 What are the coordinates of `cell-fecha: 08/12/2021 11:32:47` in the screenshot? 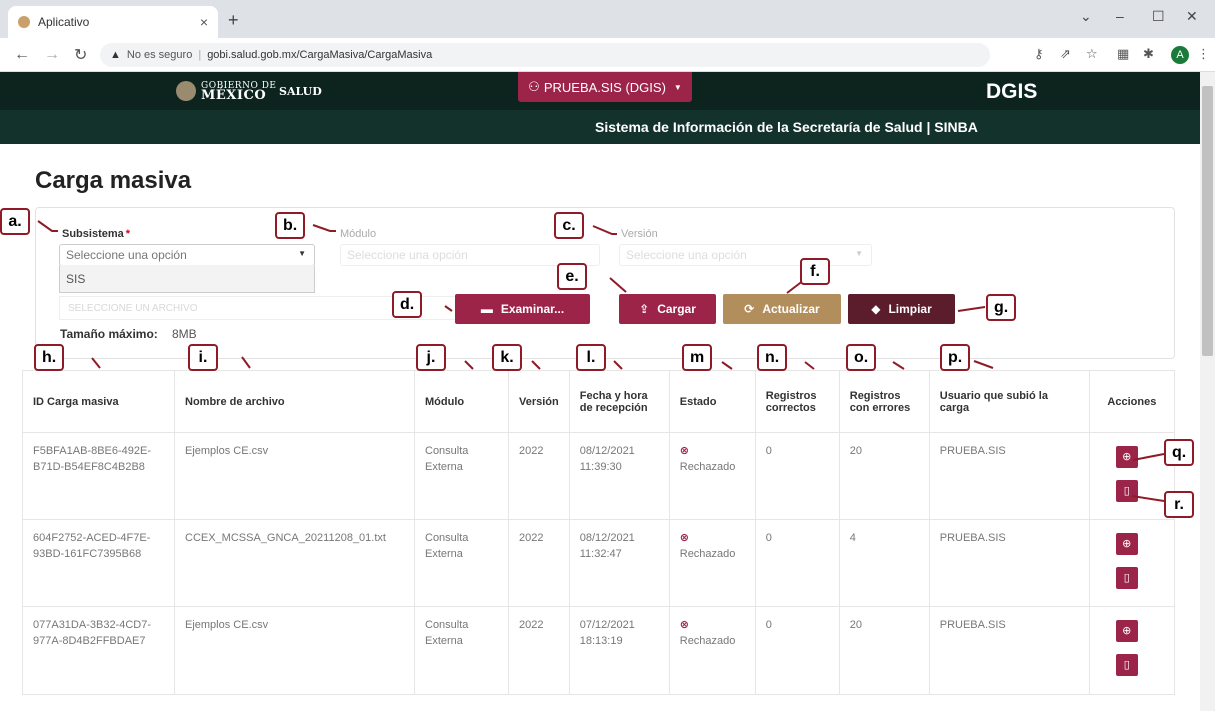 It's located at (619, 563).